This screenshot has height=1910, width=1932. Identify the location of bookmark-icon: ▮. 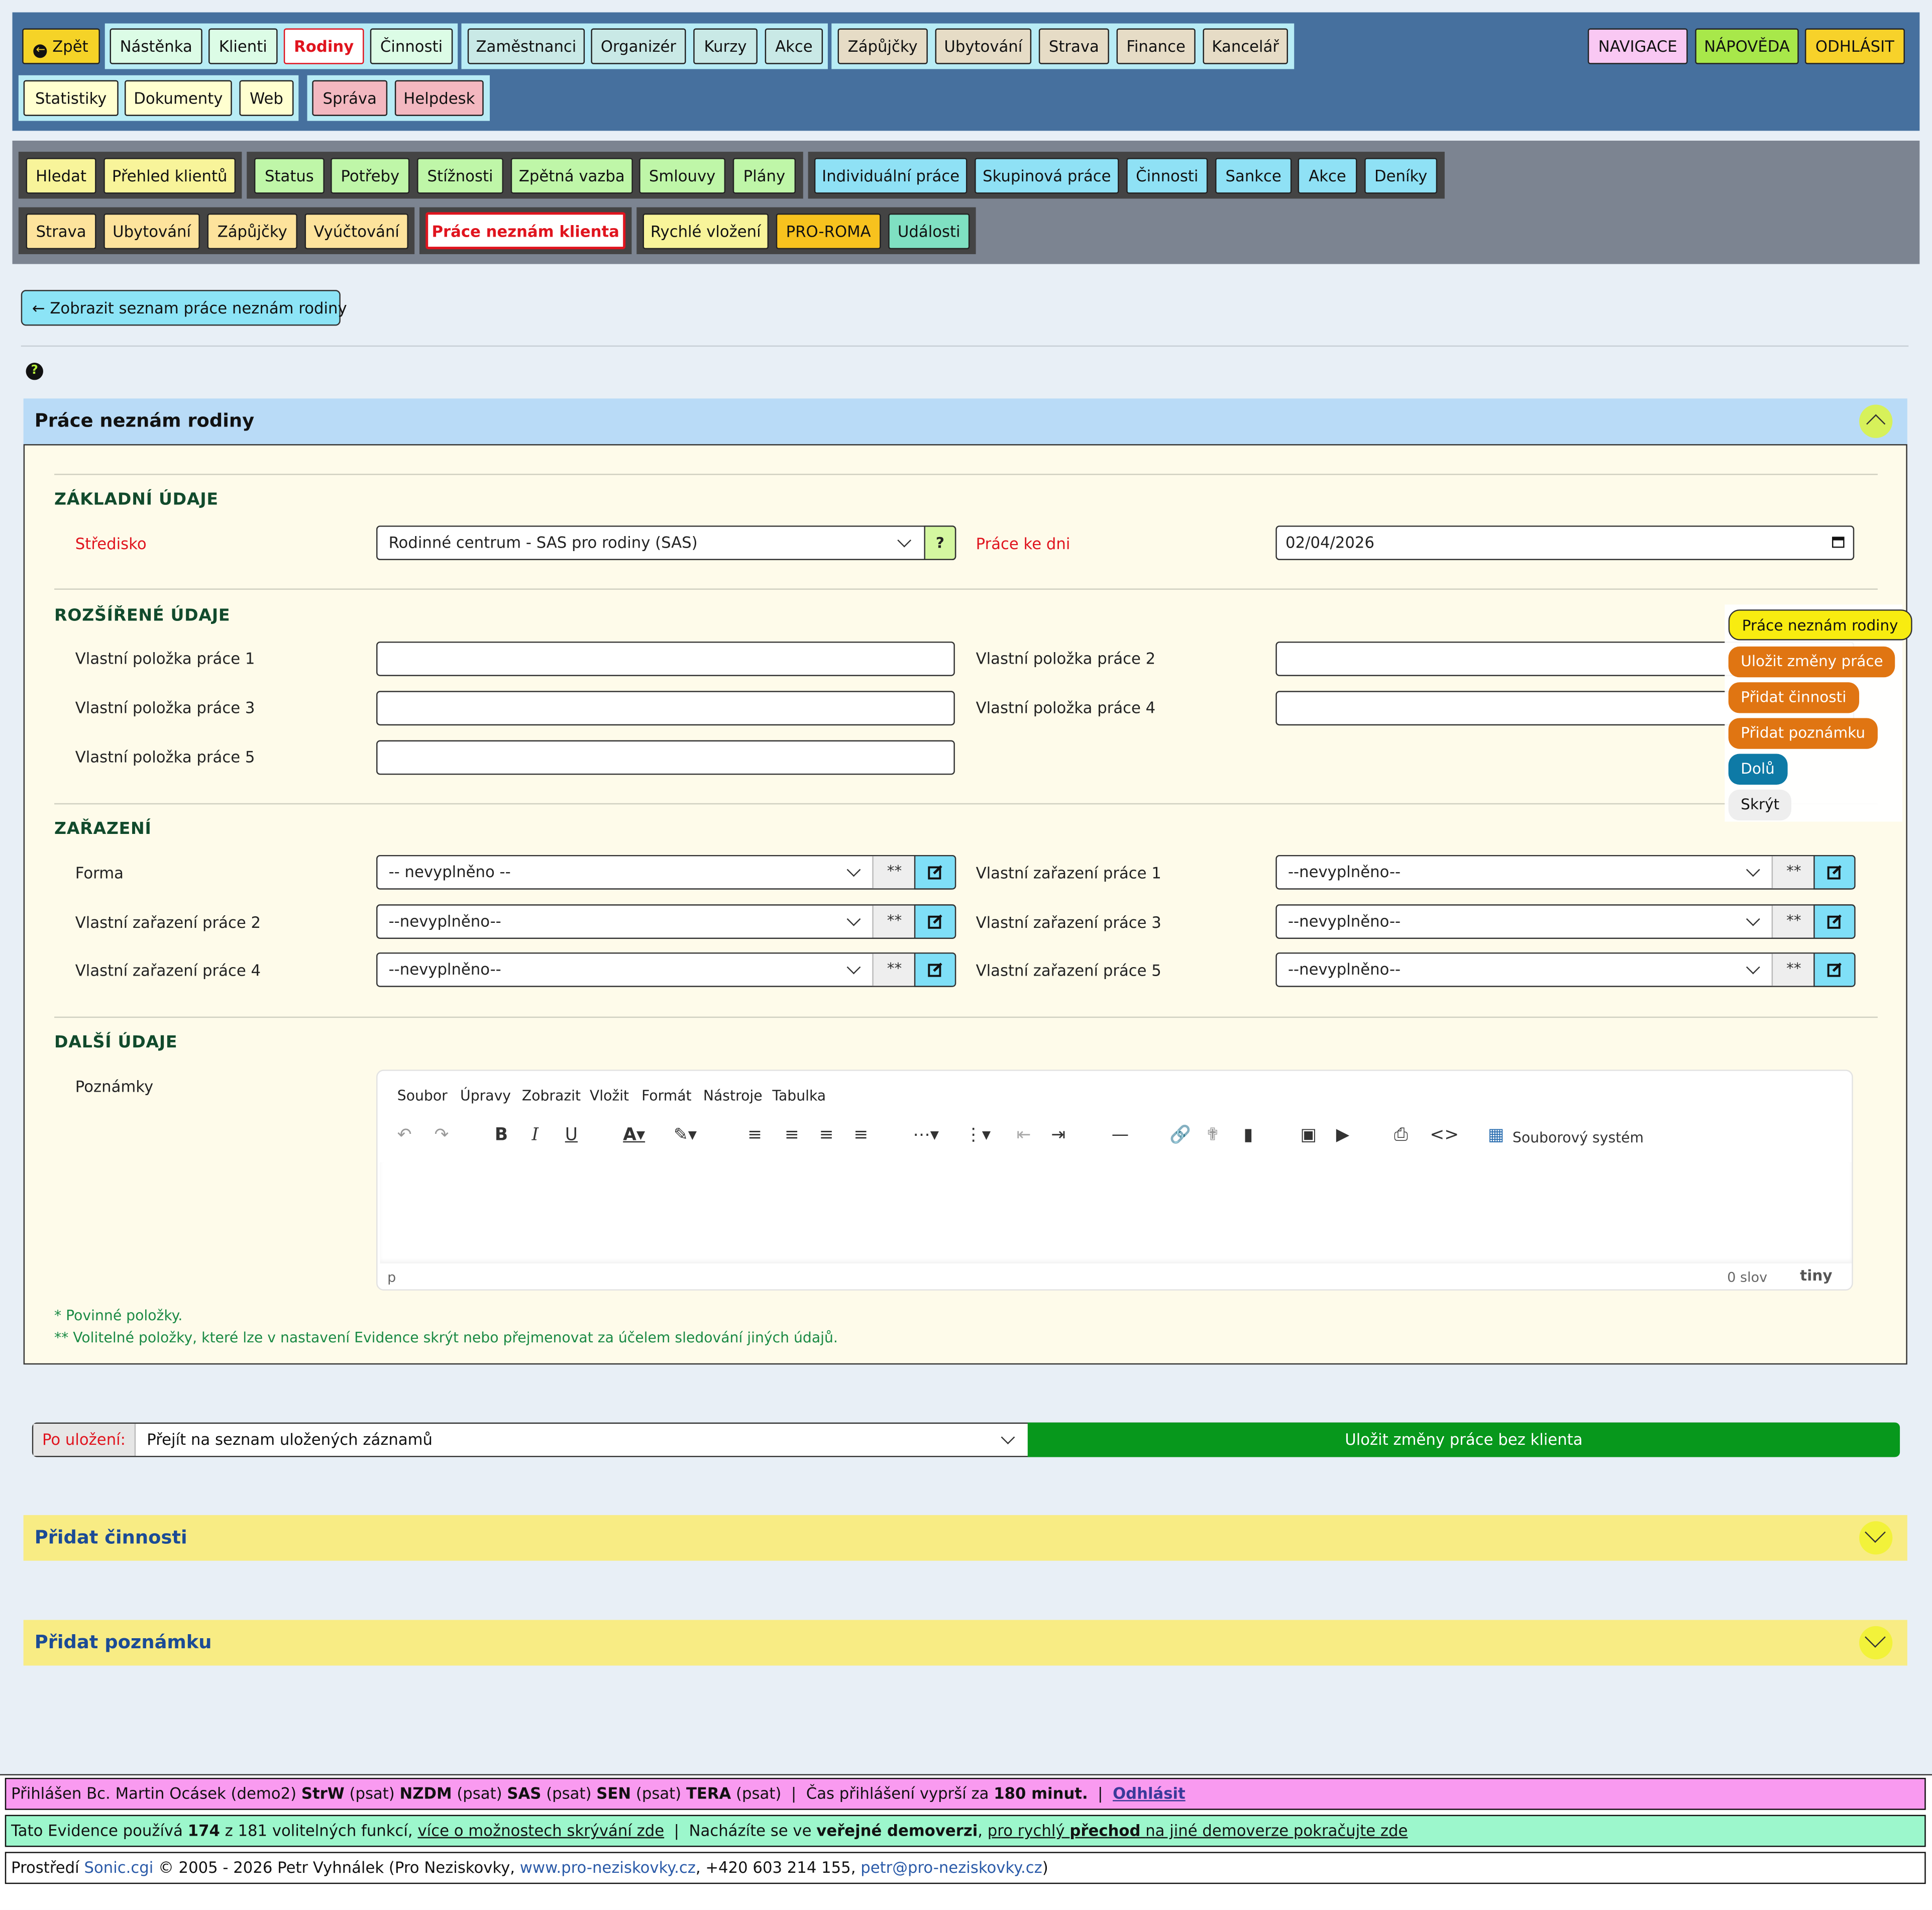
(1248, 1135).